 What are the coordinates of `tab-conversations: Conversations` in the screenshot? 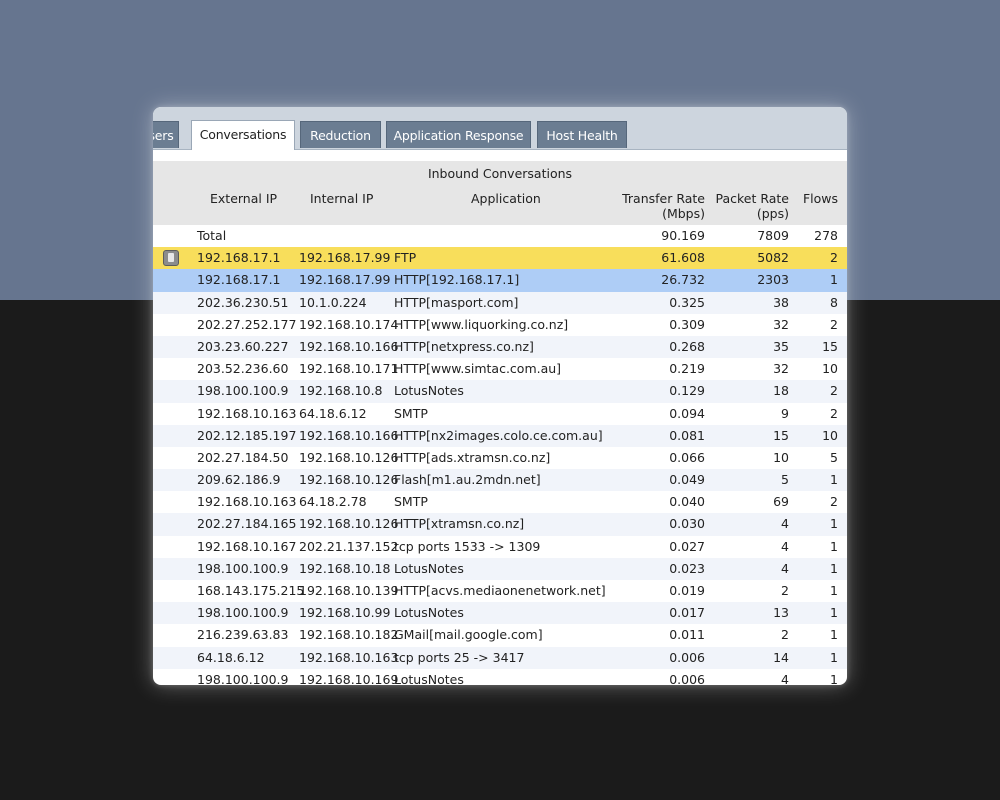 It's located at (243, 135).